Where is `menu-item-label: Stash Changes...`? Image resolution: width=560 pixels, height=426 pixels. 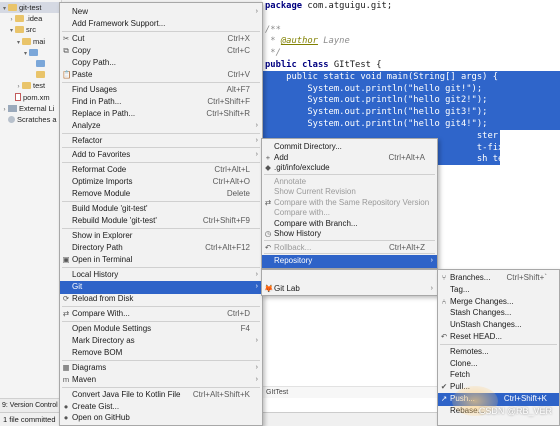 menu-item-label: Stash Changes... is located at coordinates (481, 313).